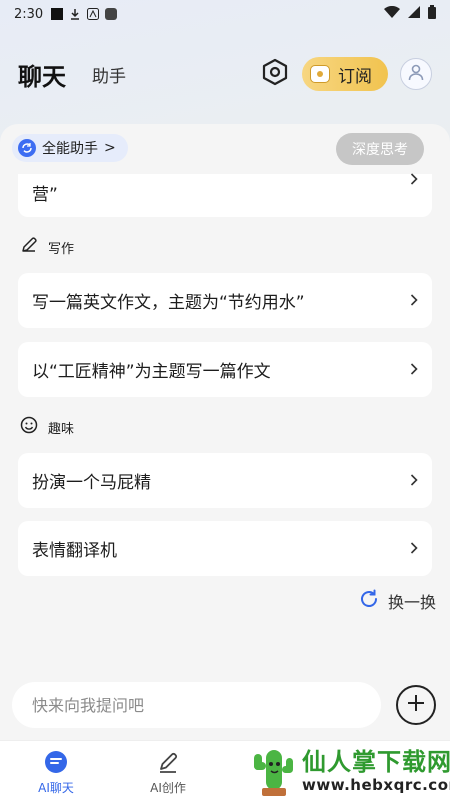 This screenshot has width=450, height=800. Describe the element at coordinates (29, 247) in the screenshot. I see `pencil-icon` at that location.